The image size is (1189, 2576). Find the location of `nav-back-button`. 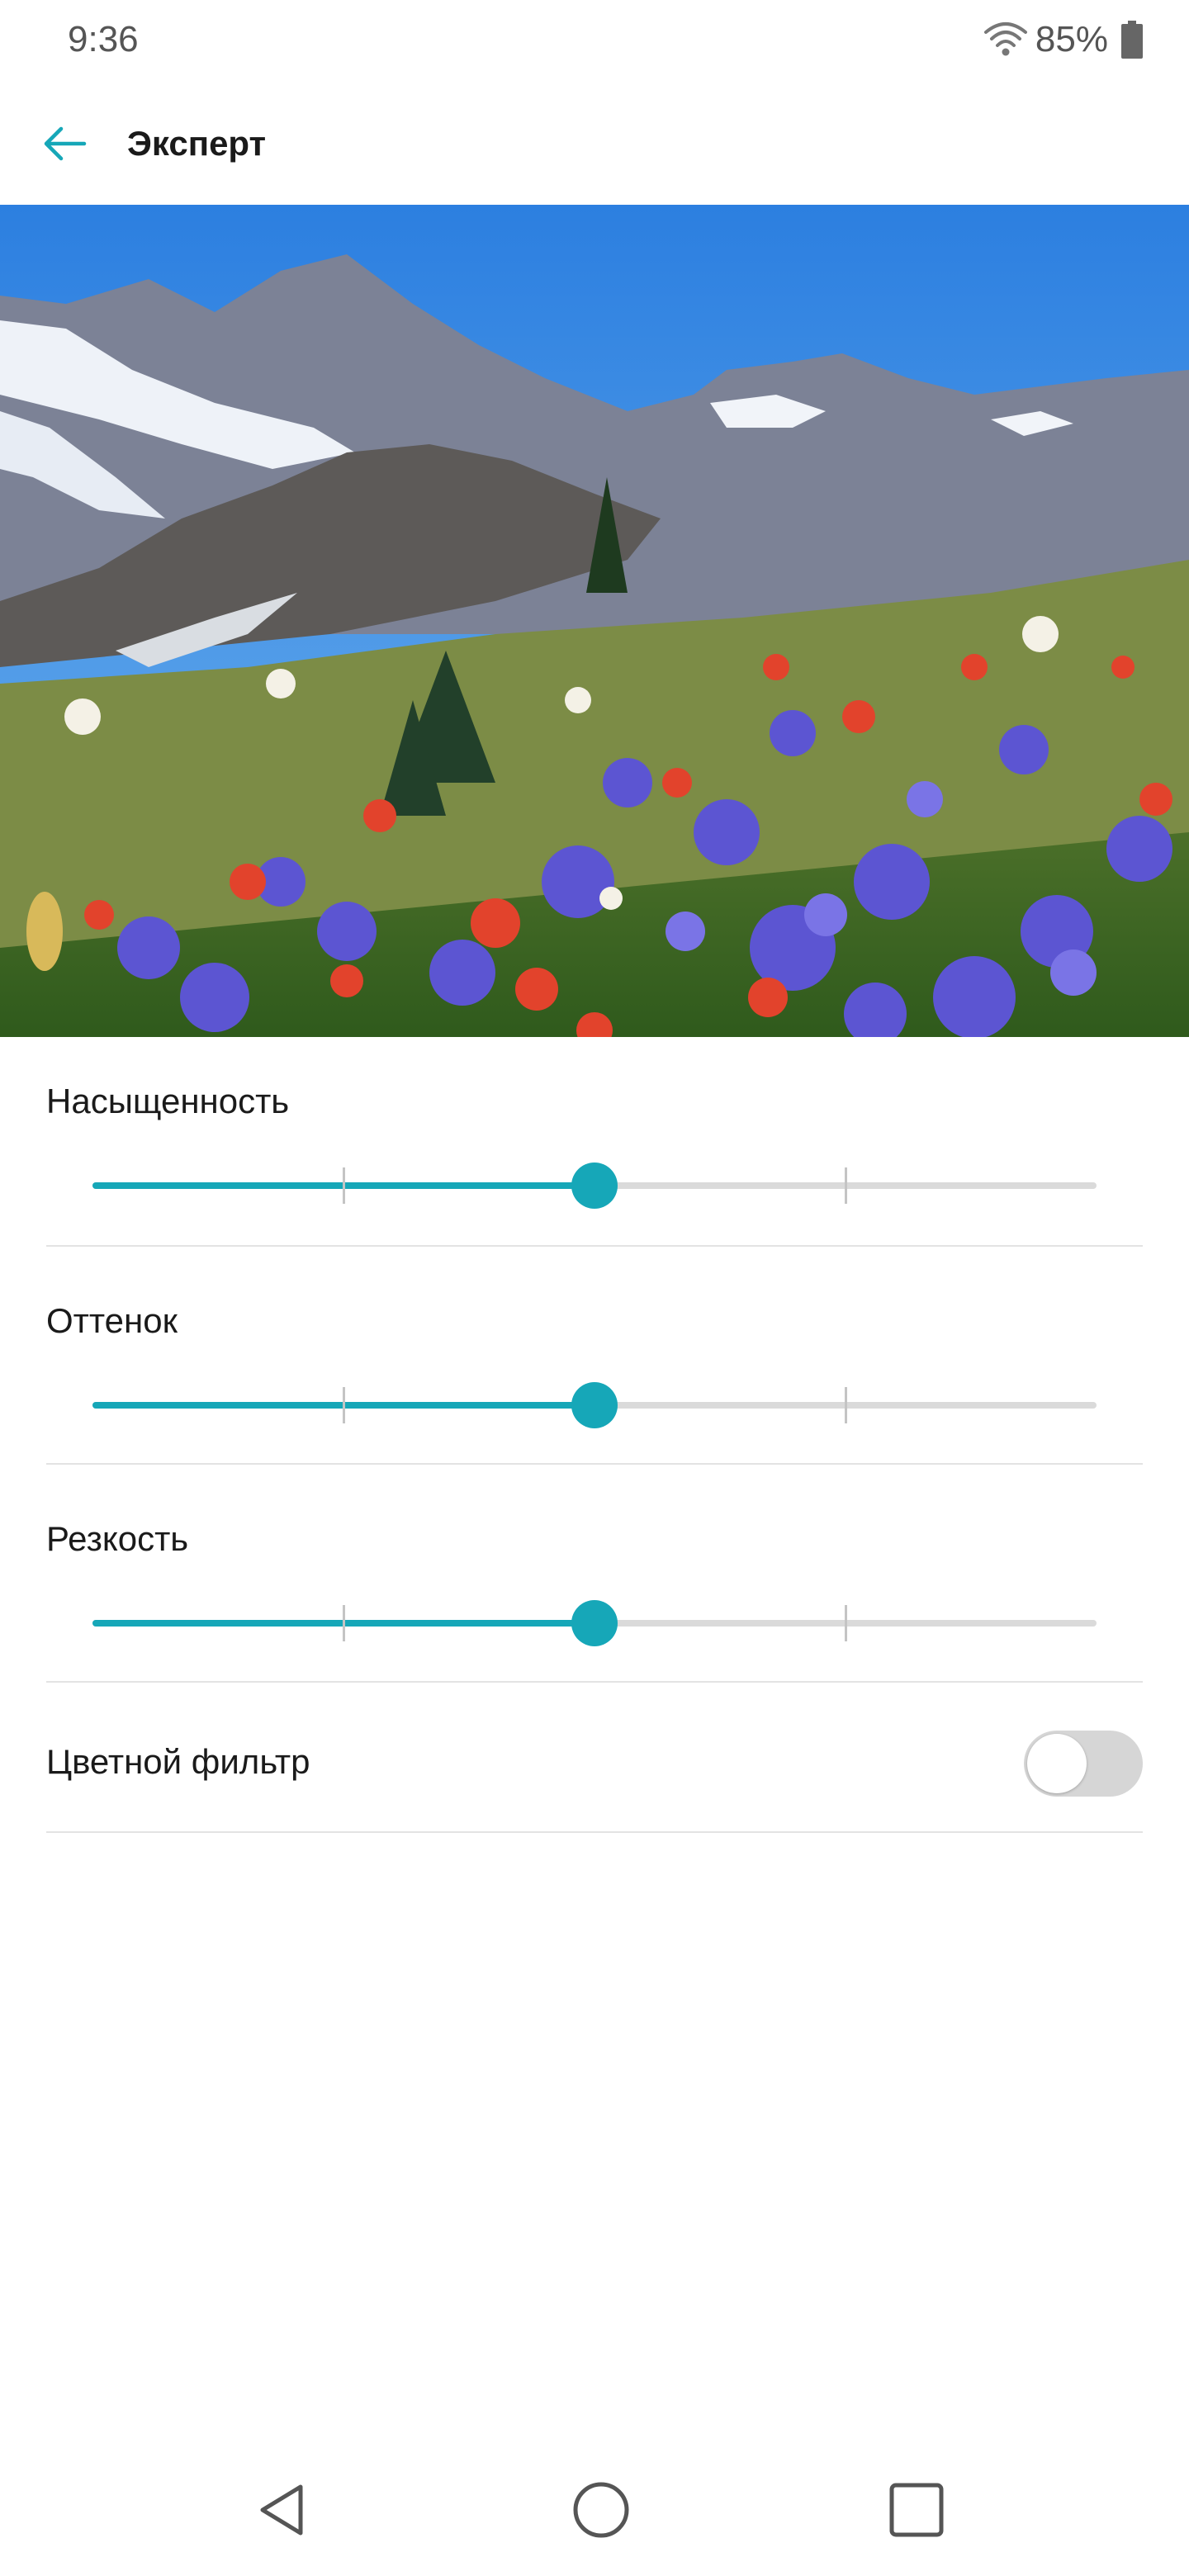

nav-back-button is located at coordinates (284, 2510).